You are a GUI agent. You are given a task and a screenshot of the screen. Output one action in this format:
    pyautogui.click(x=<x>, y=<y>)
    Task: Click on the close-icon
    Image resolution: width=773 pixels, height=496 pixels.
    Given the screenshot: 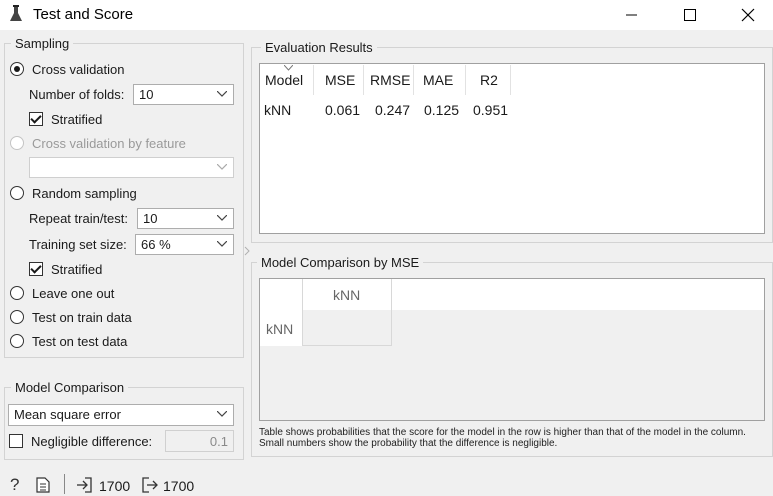 What is the action you would take?
    pyautogui.click(x=748, y=15)
    